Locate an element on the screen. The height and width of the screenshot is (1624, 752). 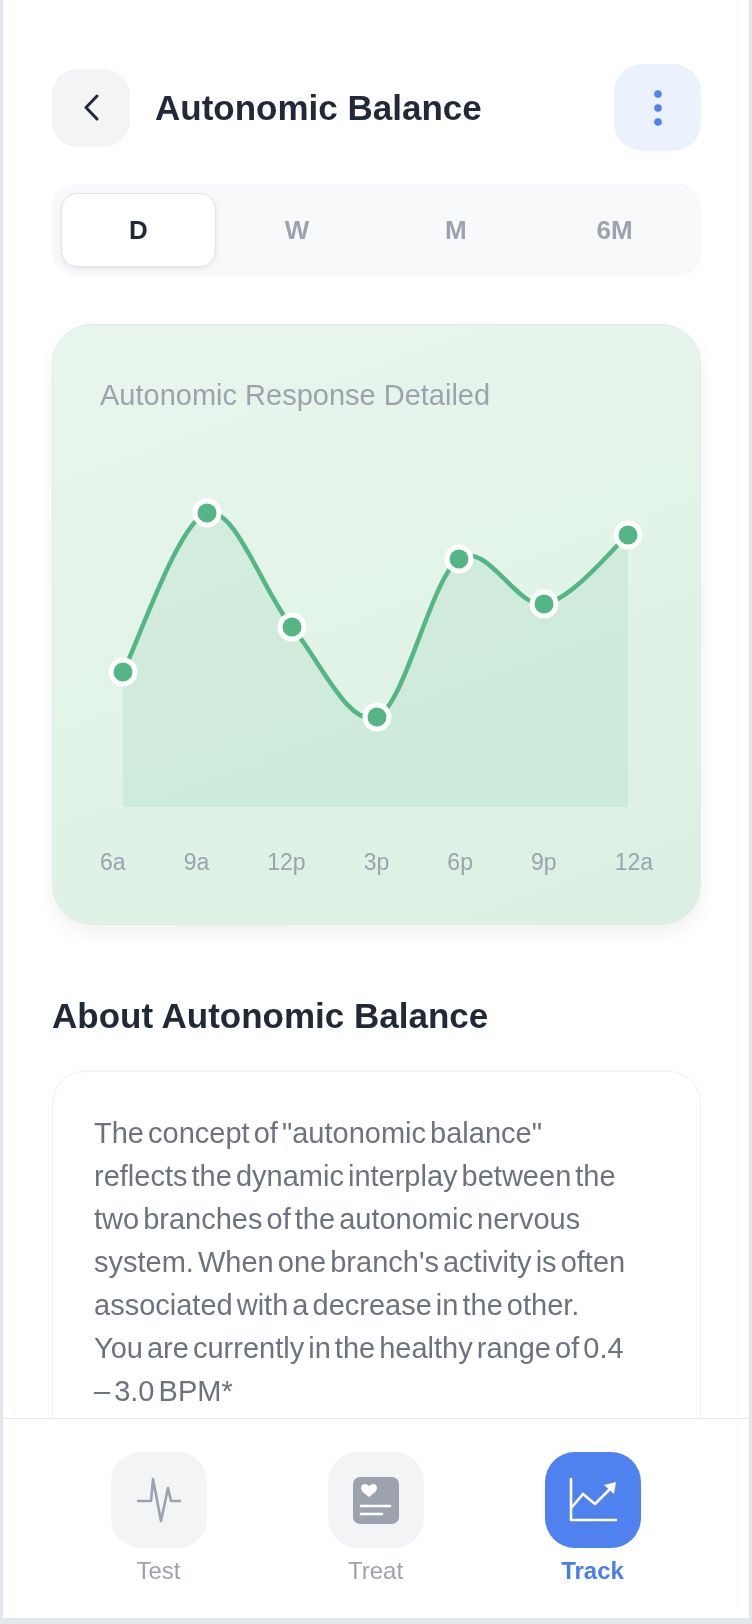
more-button is located at coordinates (657, 107).